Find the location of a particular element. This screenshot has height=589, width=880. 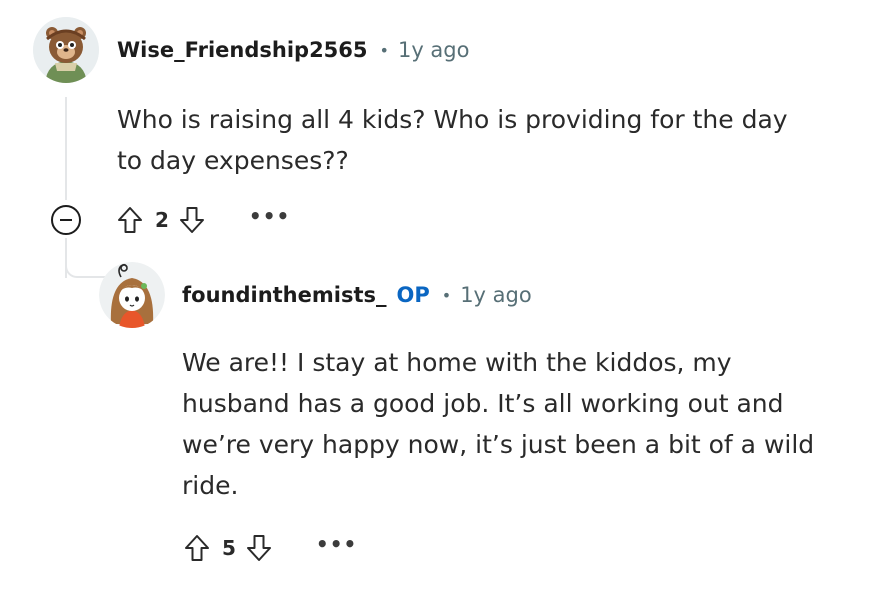

comment-actions: 5 ••• is located at coordinates (269, 548).